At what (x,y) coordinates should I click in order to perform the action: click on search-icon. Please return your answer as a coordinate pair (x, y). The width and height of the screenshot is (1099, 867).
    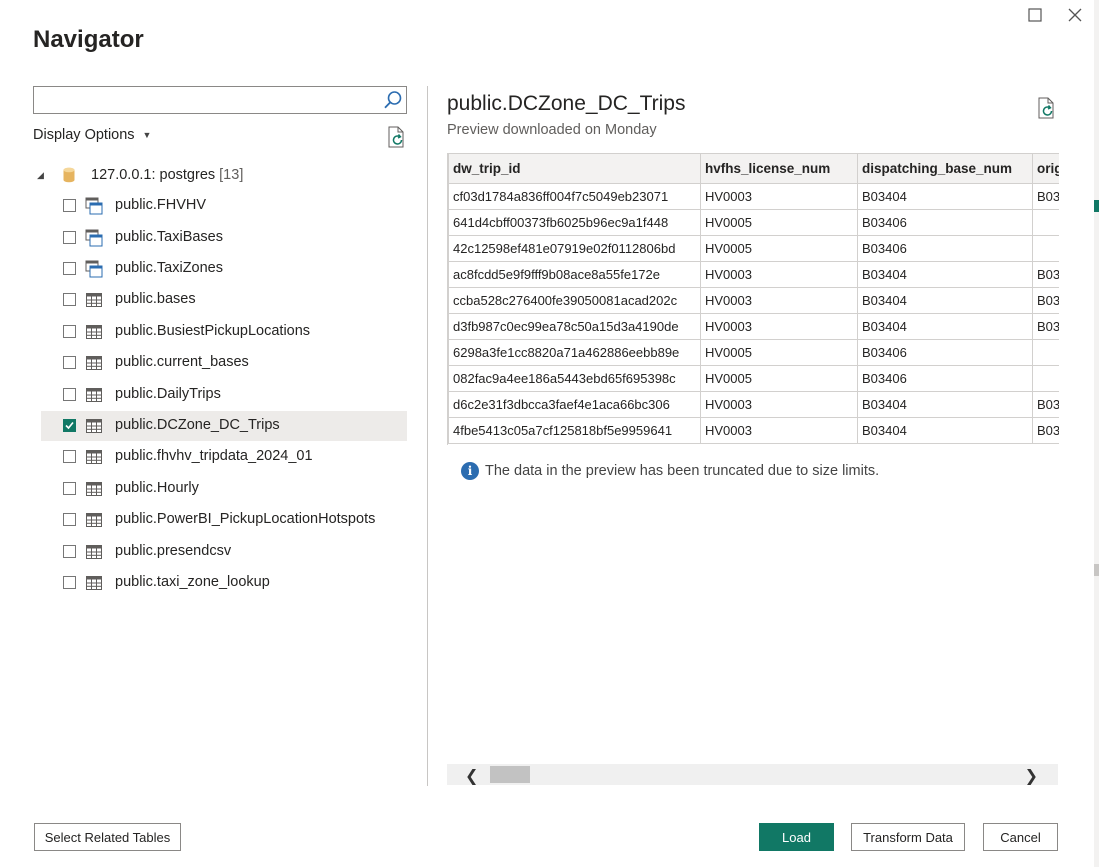
    Looking at the image, I should click on (393, 100).